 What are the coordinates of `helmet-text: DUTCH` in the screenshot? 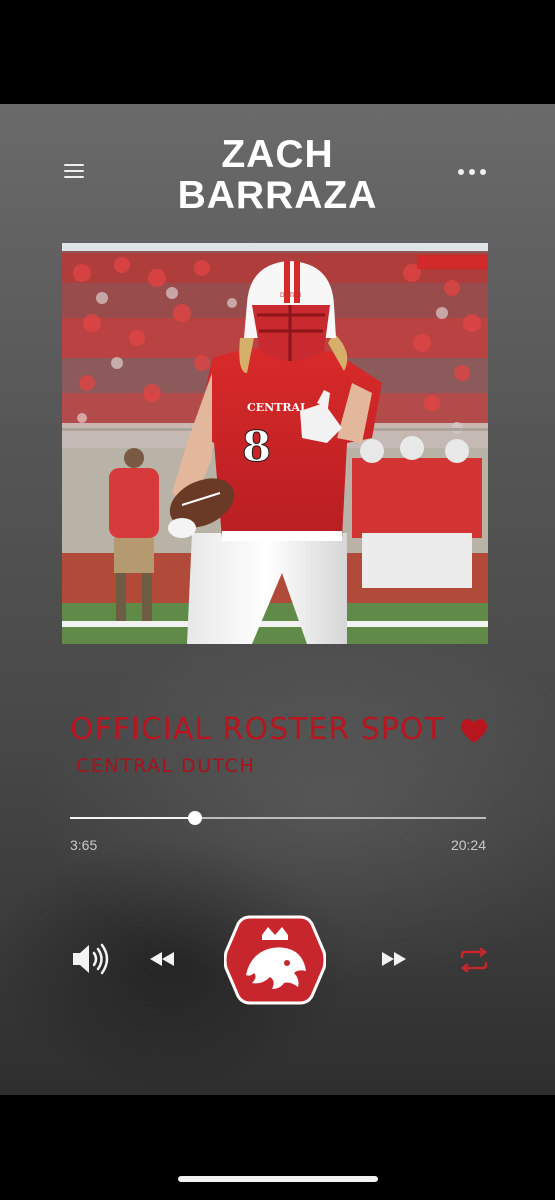 It's located at (290, 295).